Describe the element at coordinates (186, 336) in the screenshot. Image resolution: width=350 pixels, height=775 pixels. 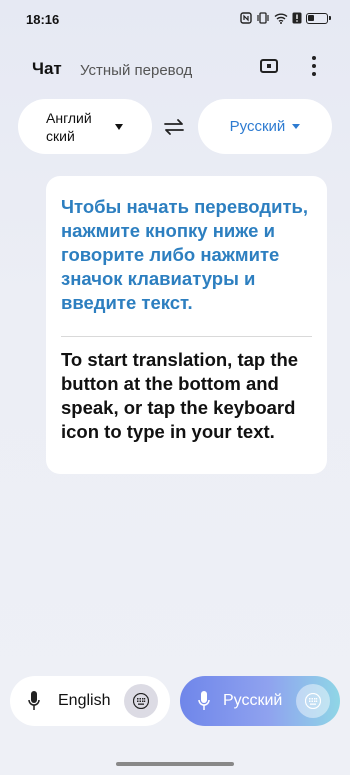
I see `card-divider` at that location.